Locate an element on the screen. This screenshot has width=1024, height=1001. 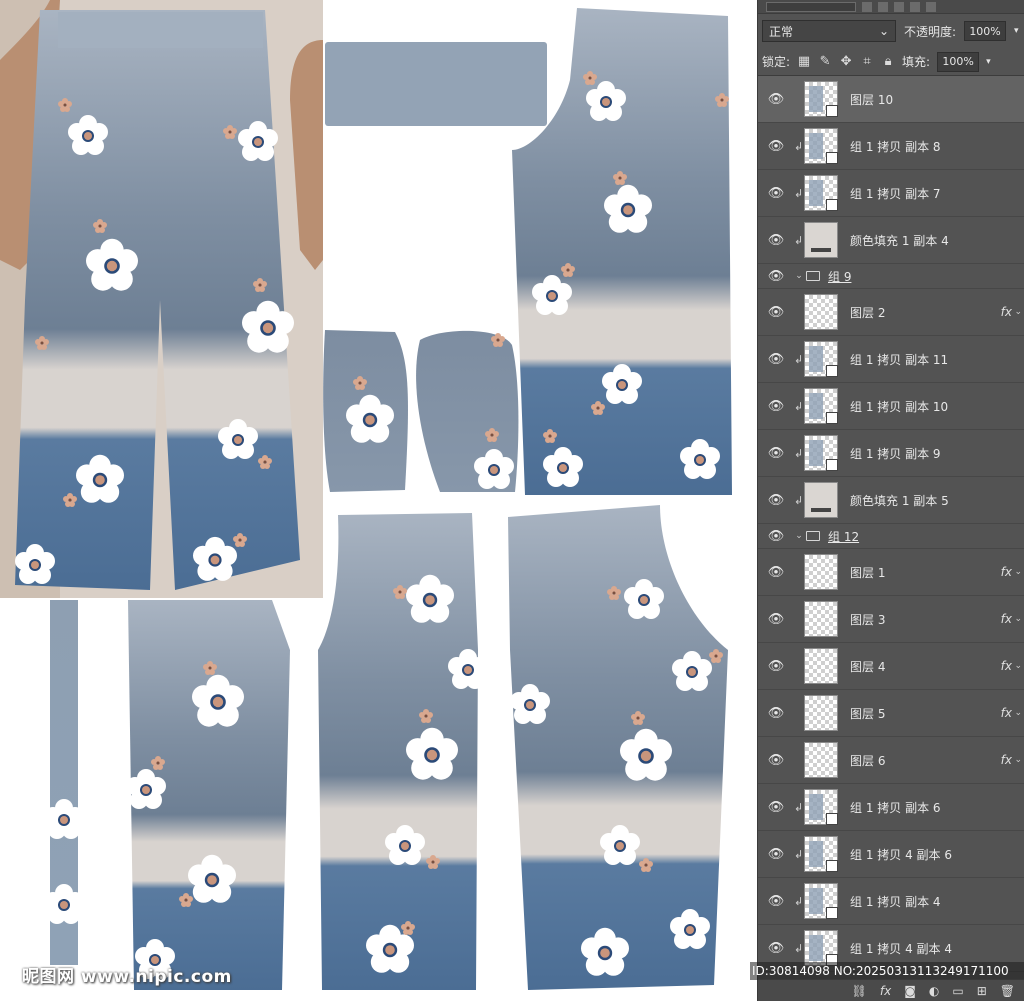
mask-icon: ◙ is located at coordinates (910, 991).